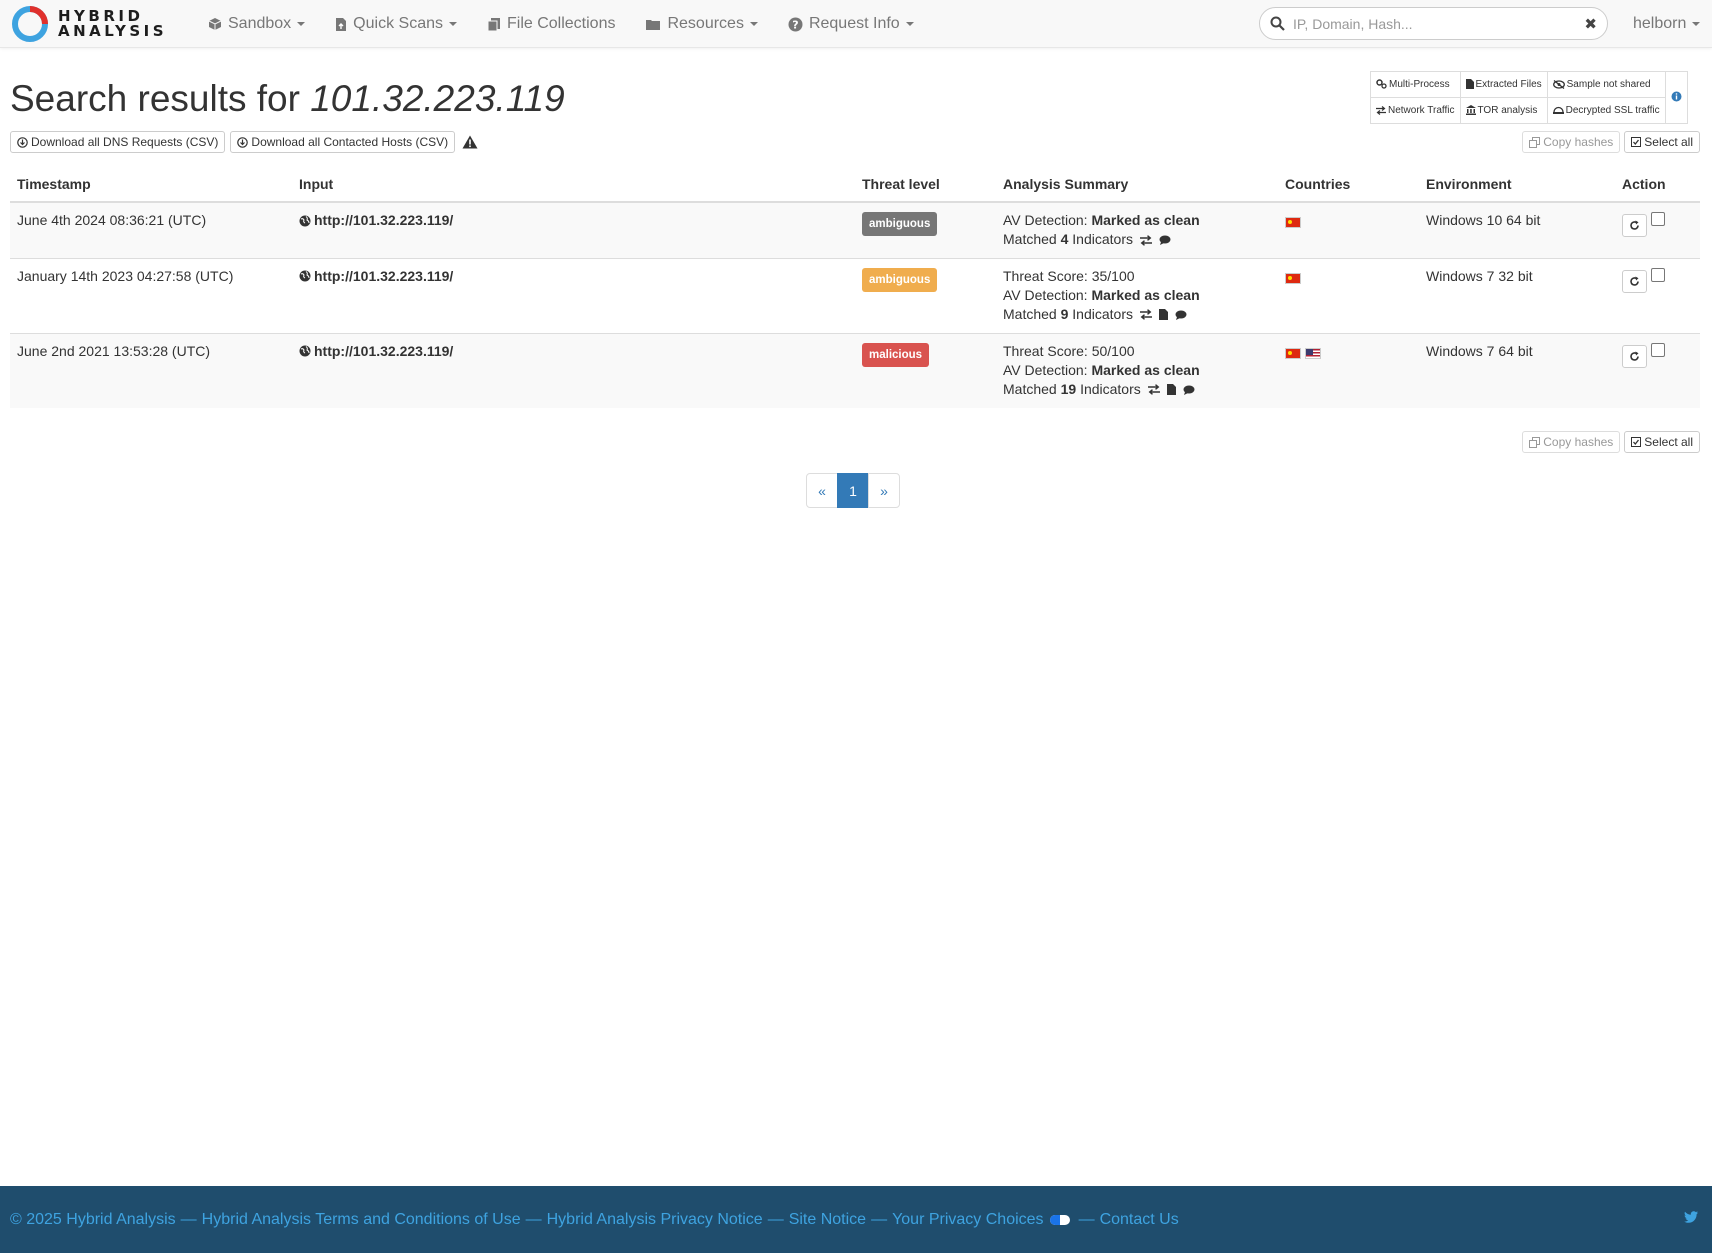 The width and height of the screenshot is (1712, 1253). What do you see at coordinates (1657, 229) in the screenshot?
I see `action-cell` at bounding box center [1657, 229].